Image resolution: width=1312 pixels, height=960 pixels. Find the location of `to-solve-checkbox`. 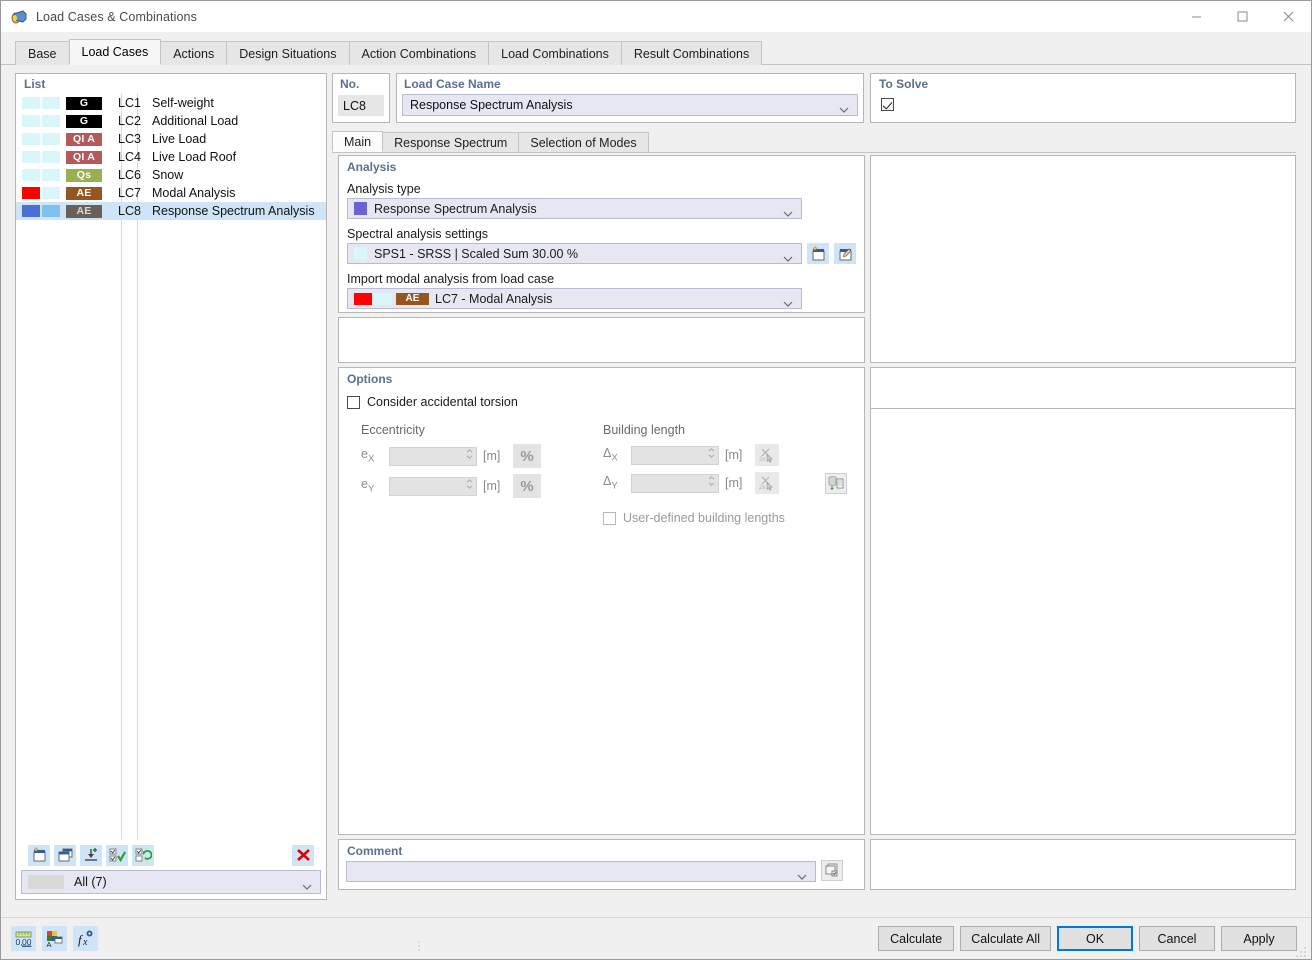

to-solve-checkbox is located at coordinates (887, 104).